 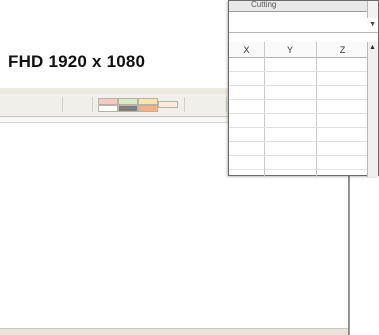 I want to click on triangle-up-icon: ▲, so click(x=372, y=47).